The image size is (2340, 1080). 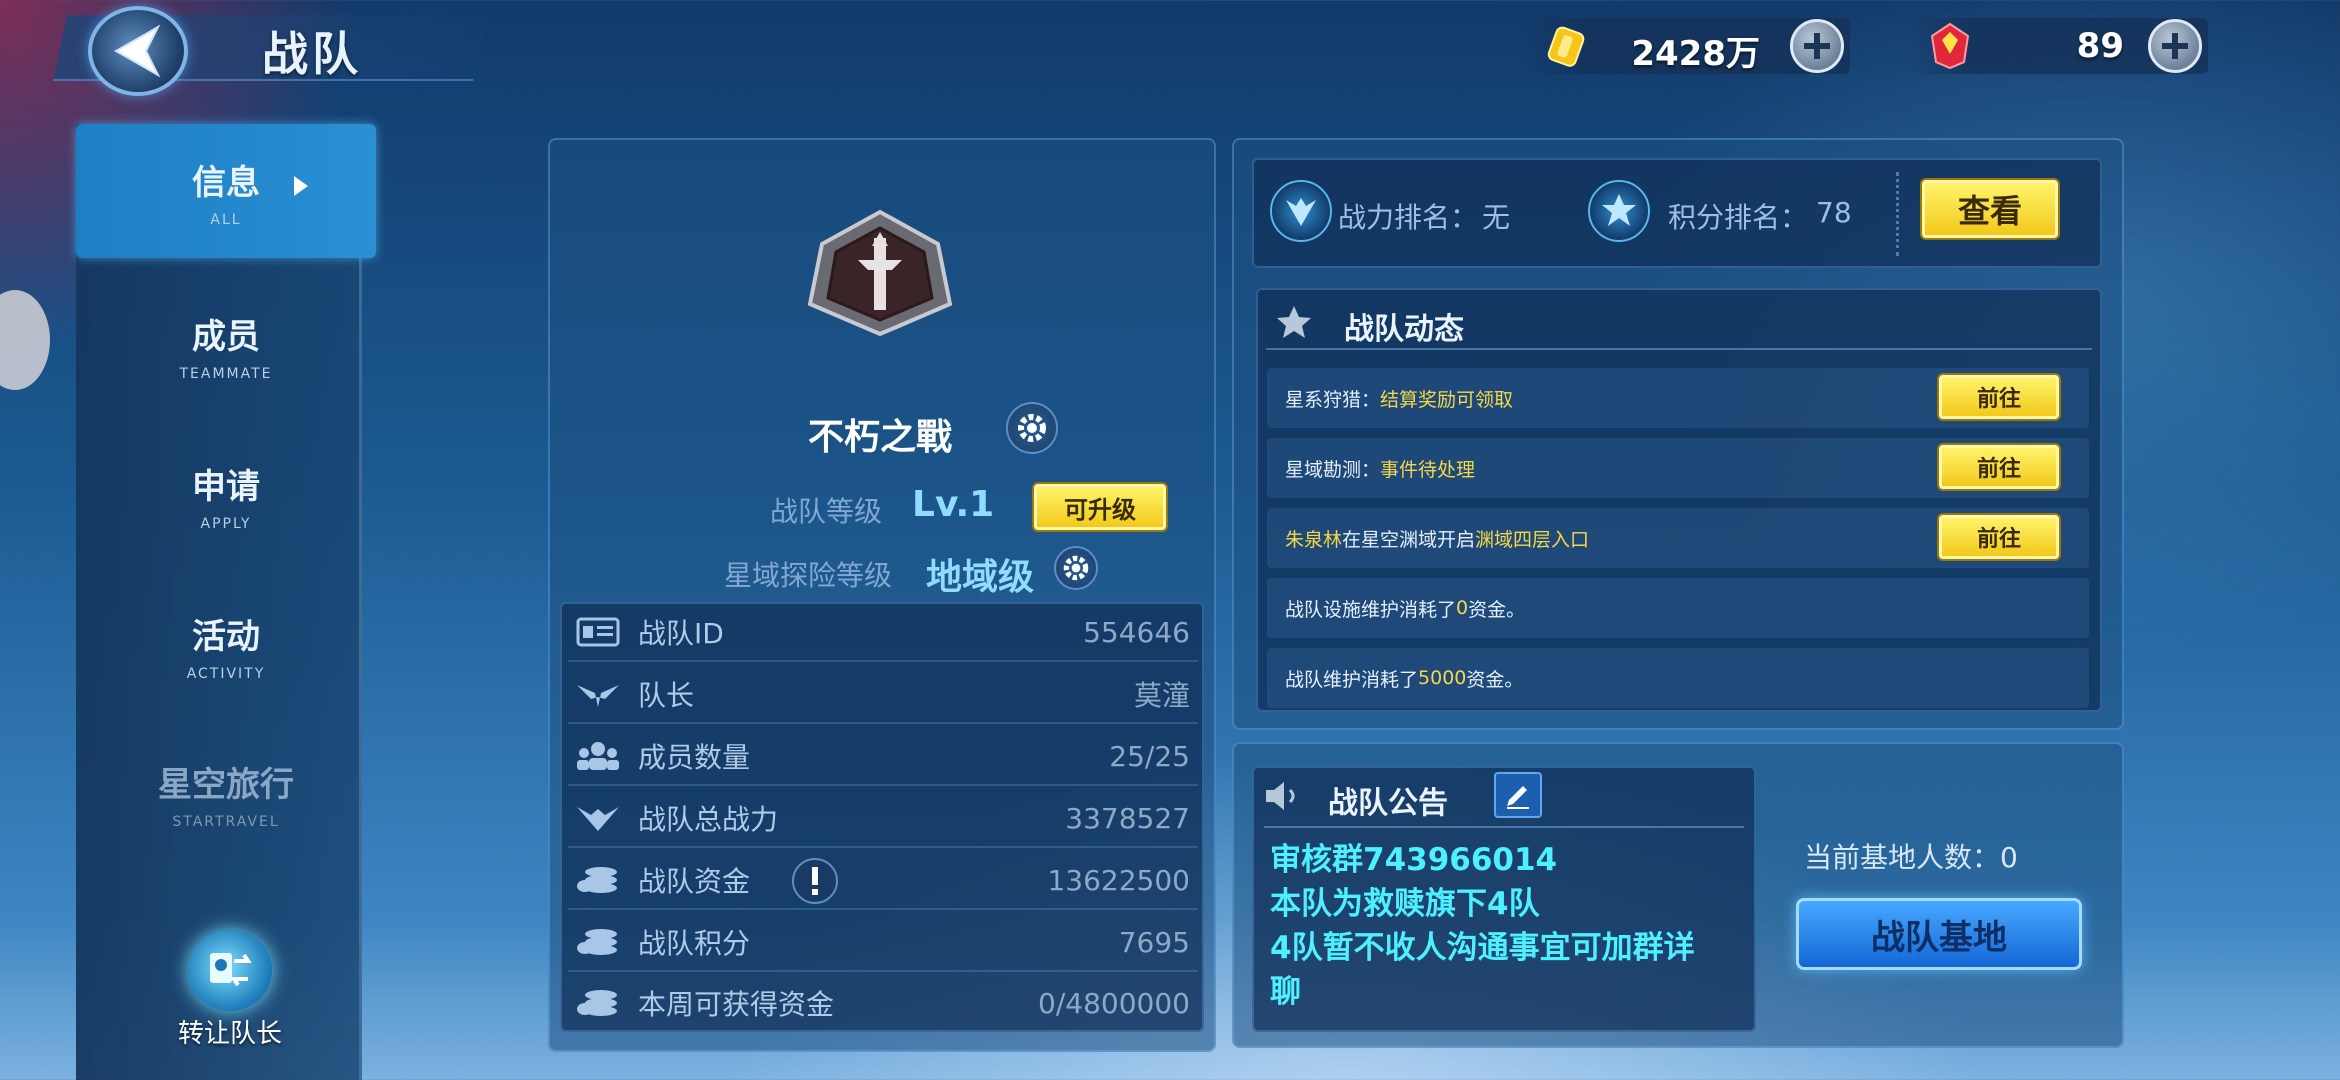 I want to click on back-arrow-icon, so click(x=137, y=51).